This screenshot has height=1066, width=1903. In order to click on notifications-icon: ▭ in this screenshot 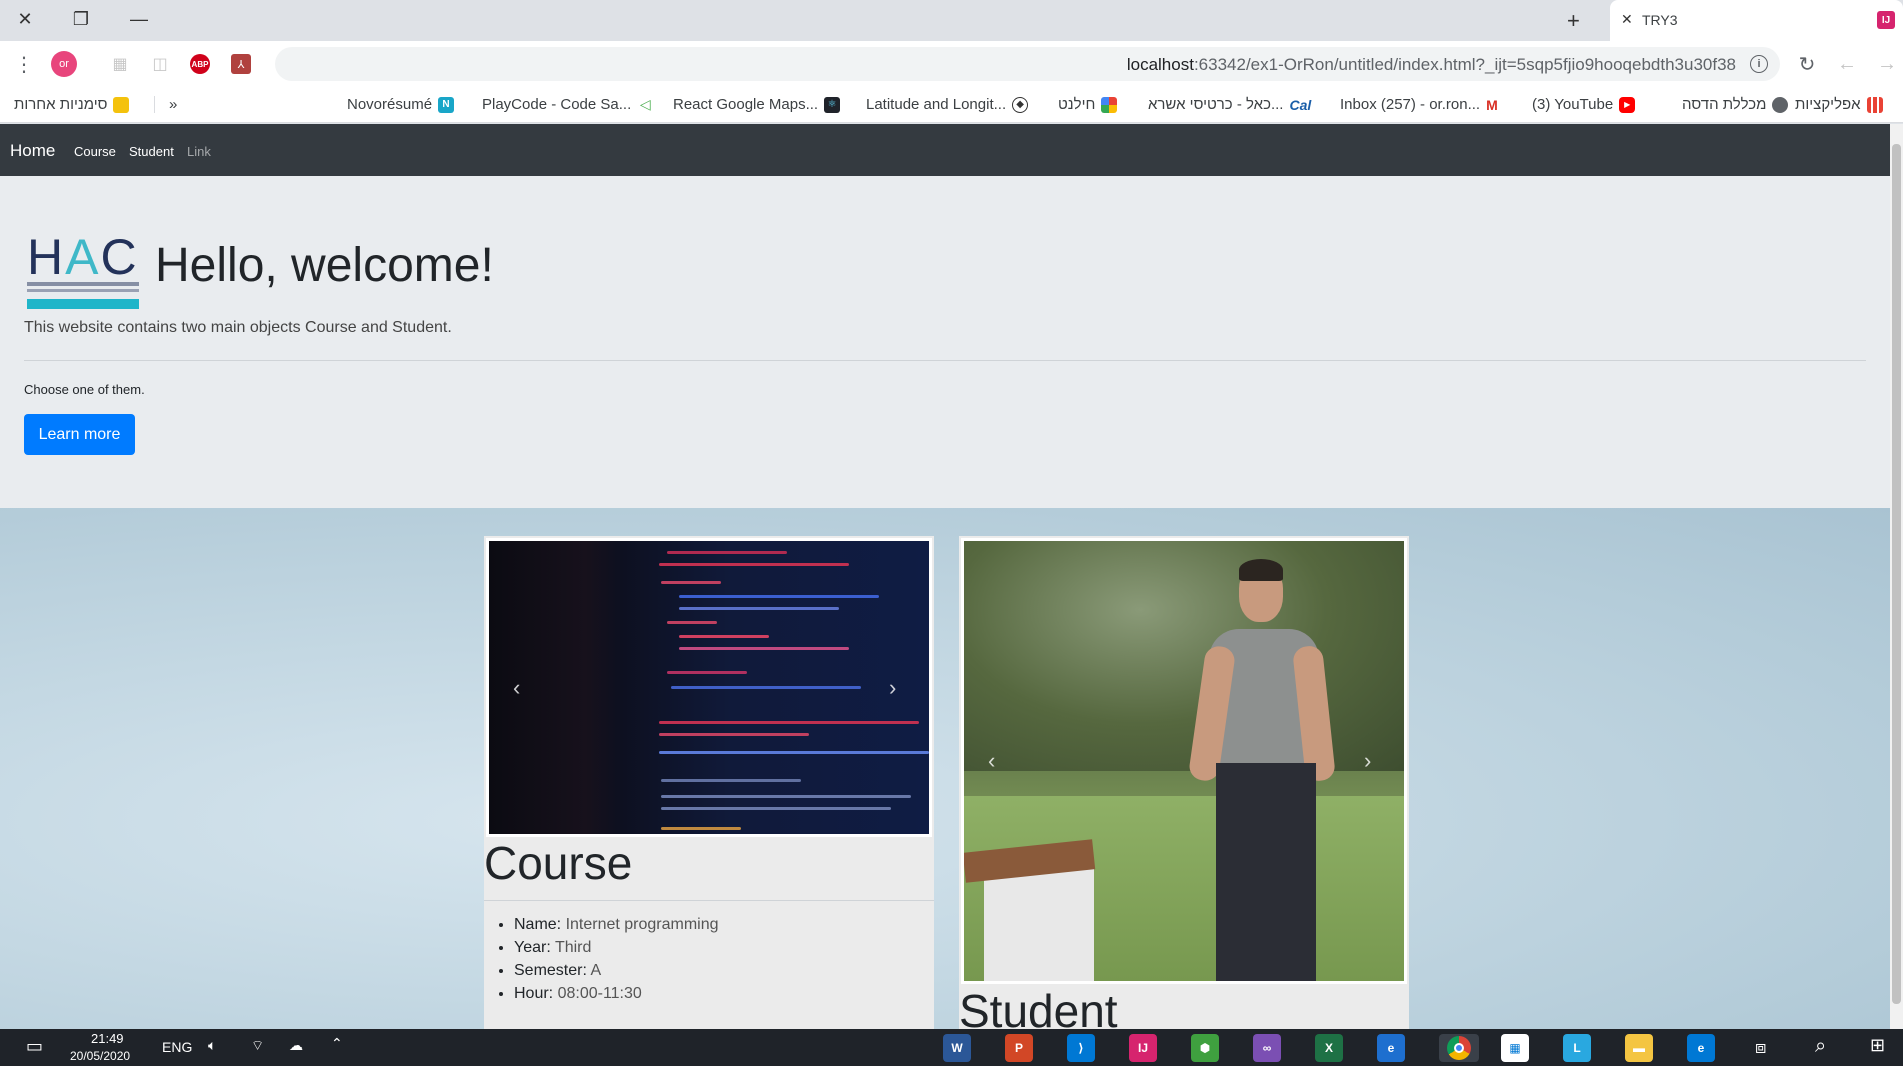, I will do `click(34, 1046)`.